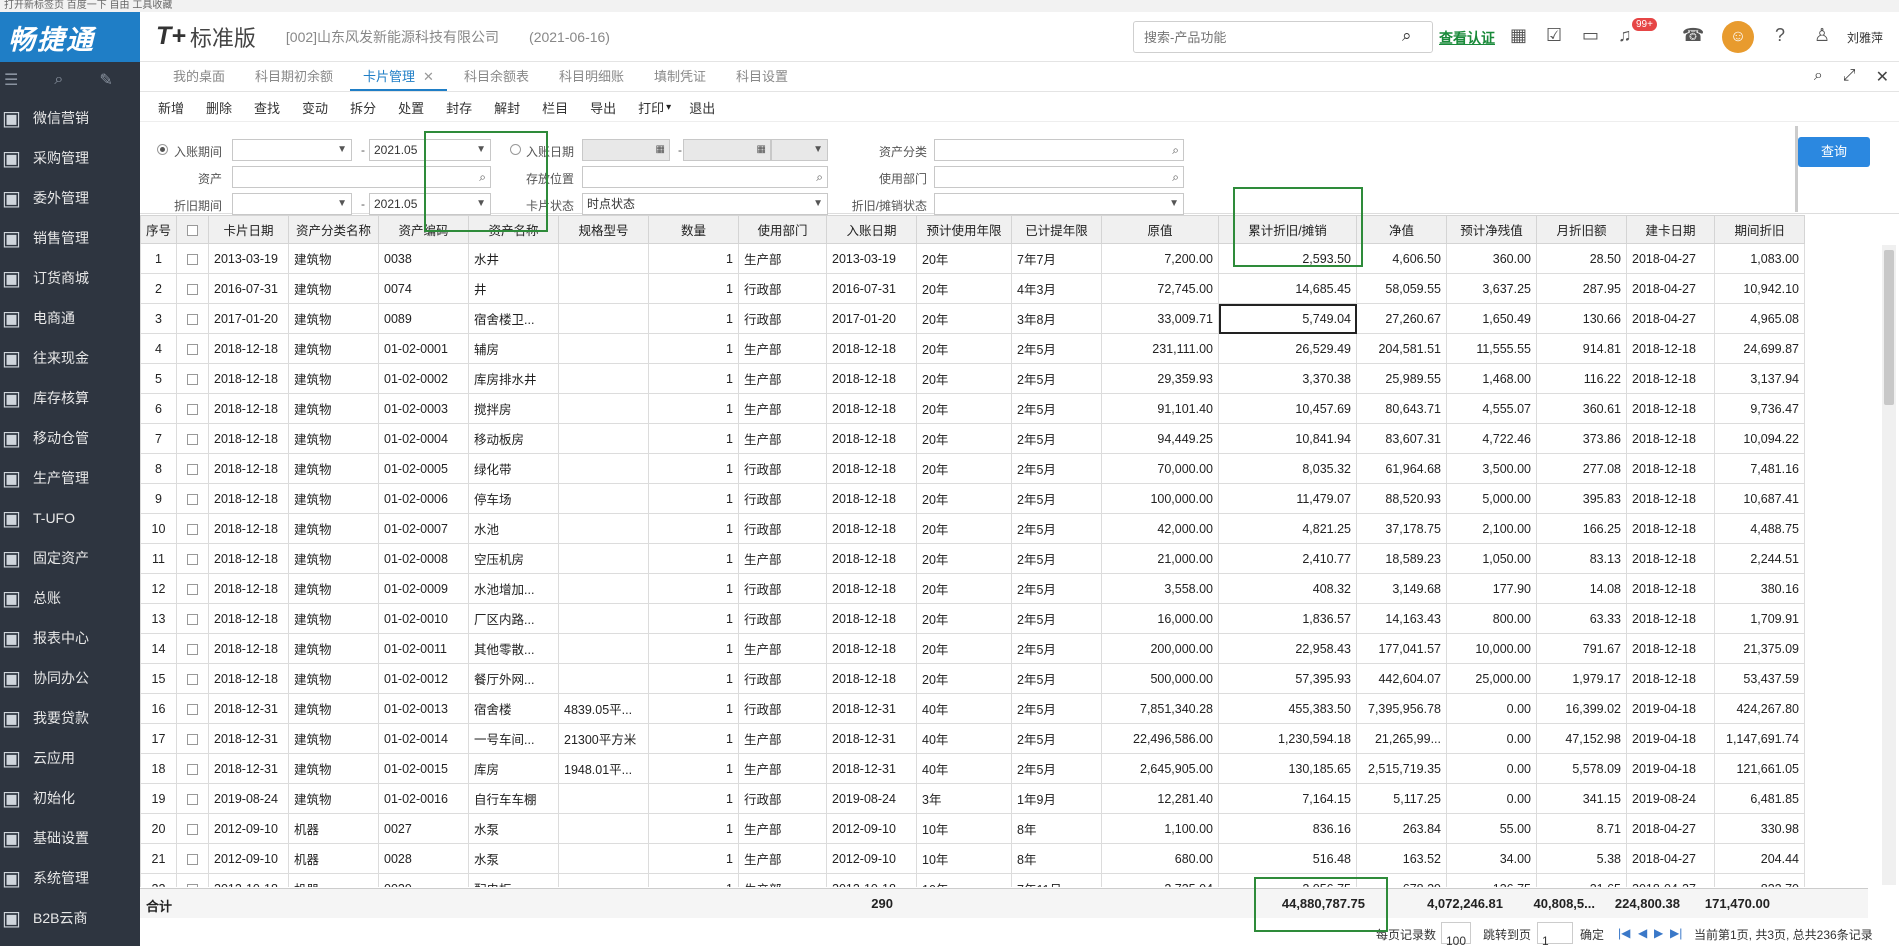 The width and height of the screenshot is (1899, 946). I want to click on table-cell: 10,000.00, so click(1491, 648).